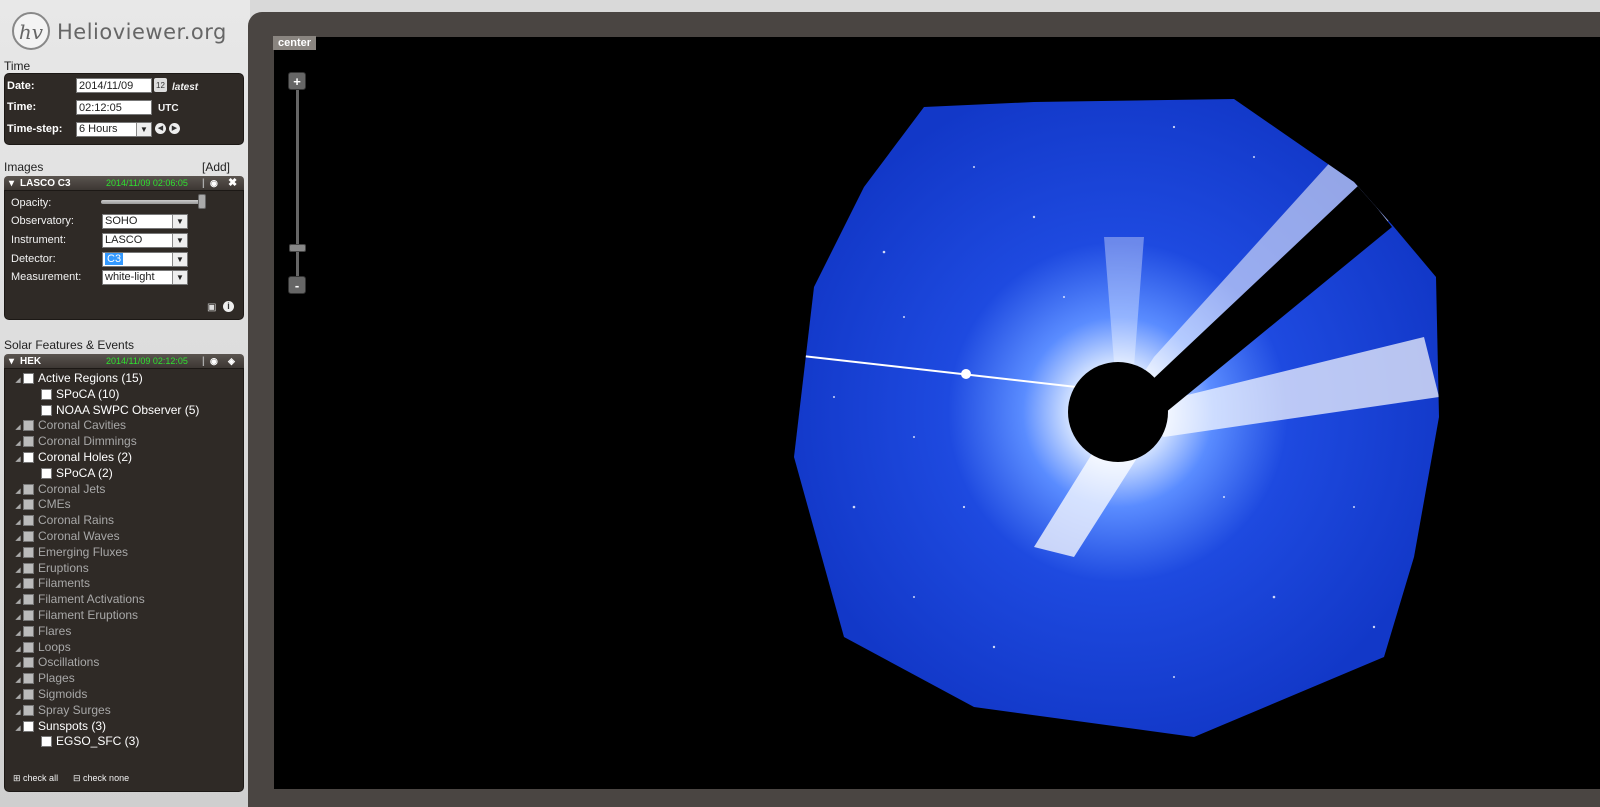  Describe the element at coordinates (50, 569) in the screenshot. I see `feature-tree-item: ◢ Eruptions` at that location.